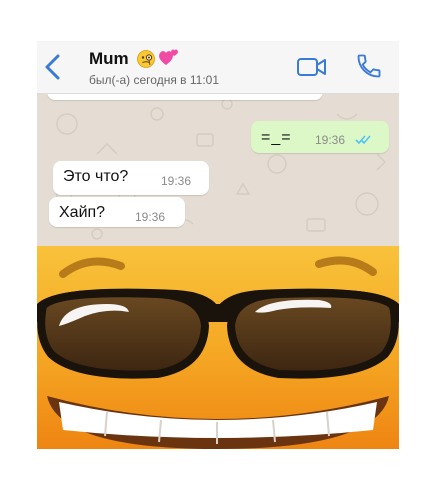 The height and width of the screenshot is (480, 439). What do you see at coordinates (276, 137) in the screenshot?
I see `message-text: =_=` at bounding box center [276, 137].